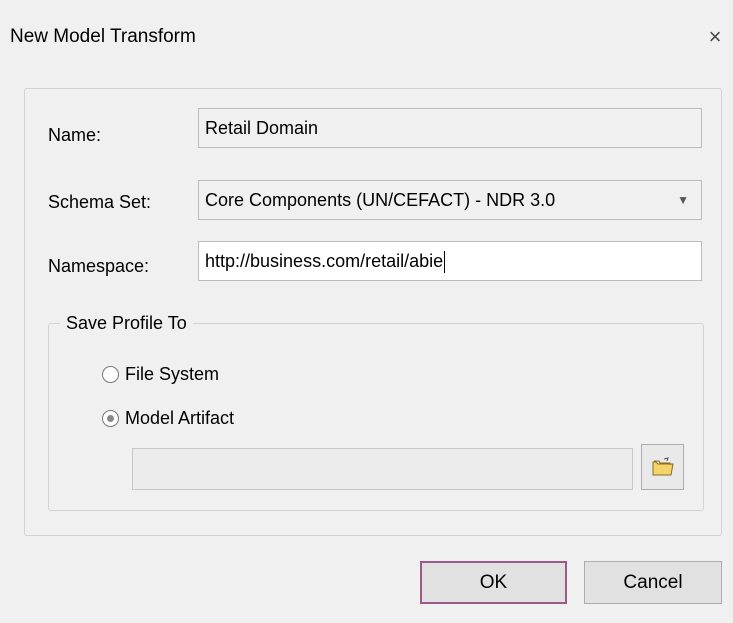 The height and width of the screenshot is (623, 733). What do you see at coordinates (180, 418) in the screenshot?
I see `radio-model-artifact-label: Model Artifact` at bounding box center [180, 418].